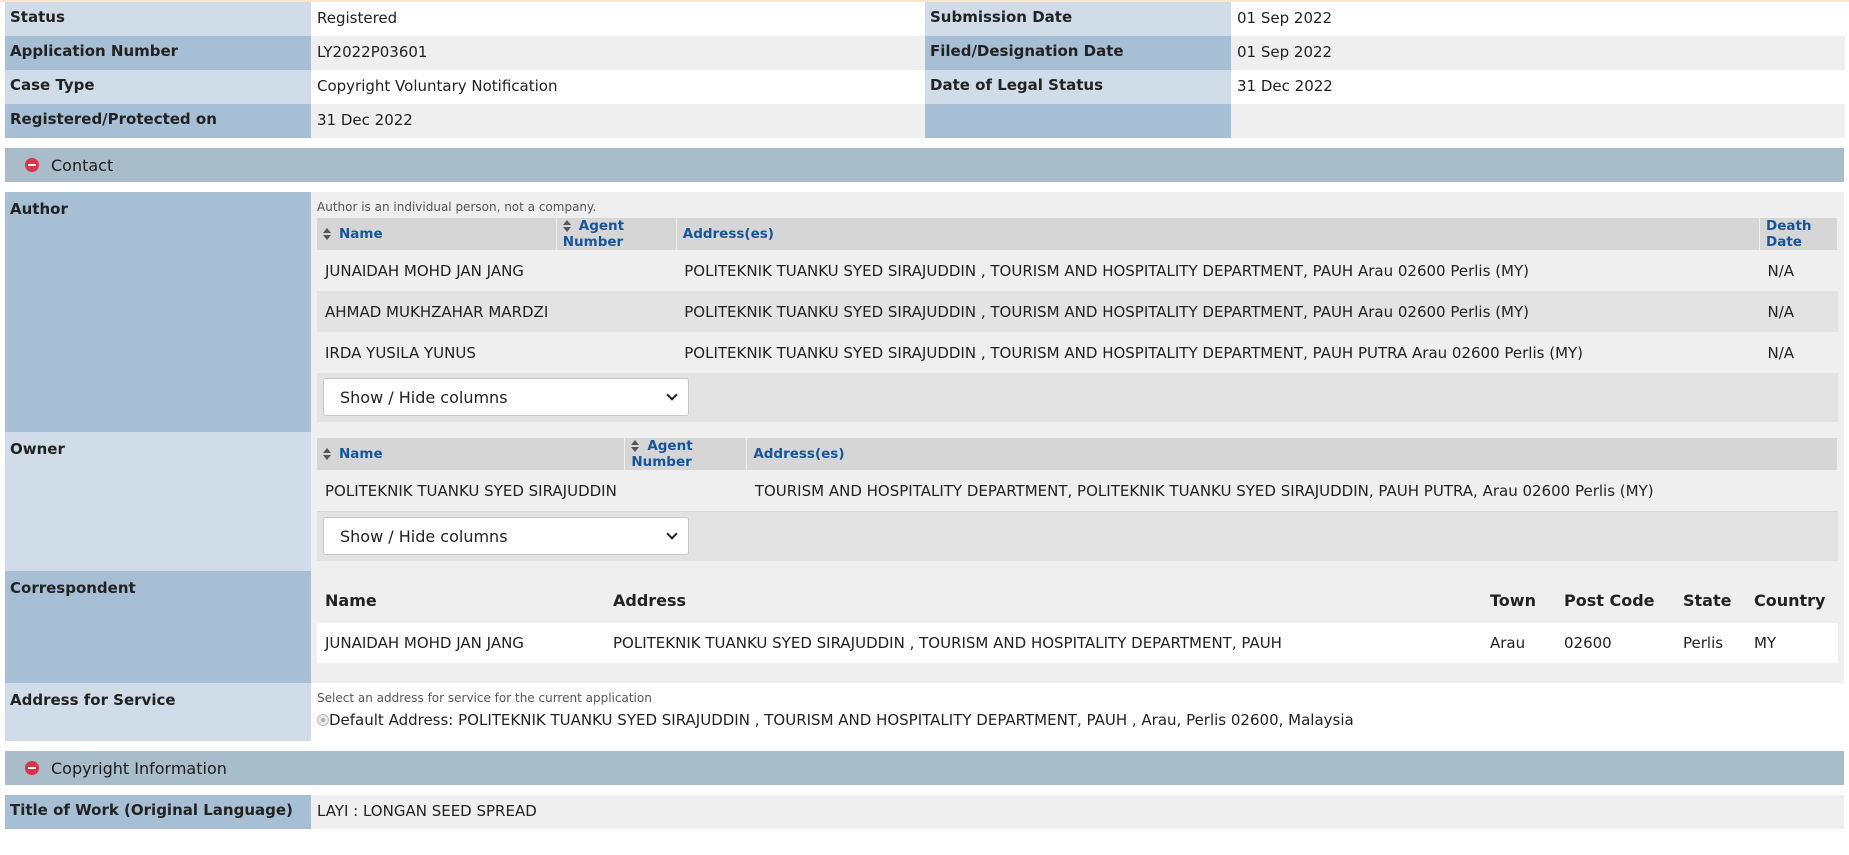 The image size is (1849, 855). What do you see at coordinates (1077, 397) in the screenshot?
I see `author-table-footer: Show / Hide columns` at bounding box center [1077, 397].